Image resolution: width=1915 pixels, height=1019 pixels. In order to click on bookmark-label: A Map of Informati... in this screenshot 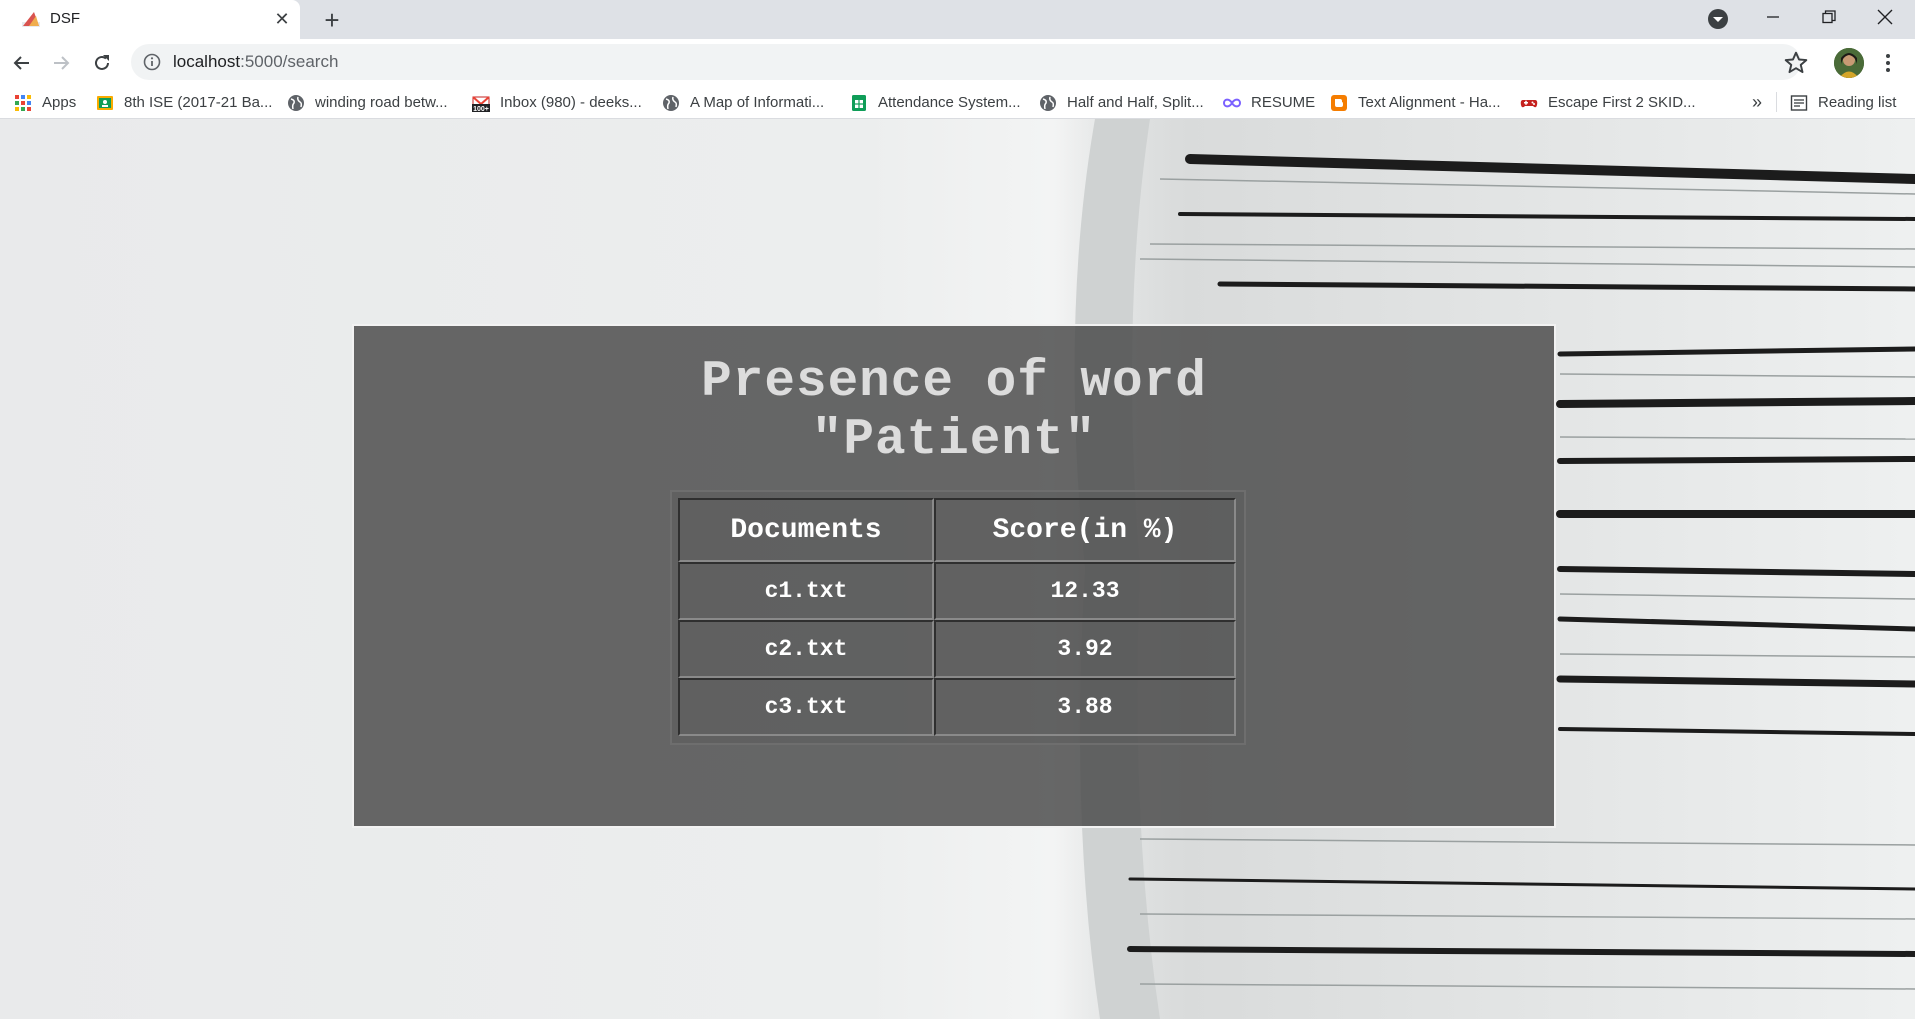, I will do `click(757, 102)`.